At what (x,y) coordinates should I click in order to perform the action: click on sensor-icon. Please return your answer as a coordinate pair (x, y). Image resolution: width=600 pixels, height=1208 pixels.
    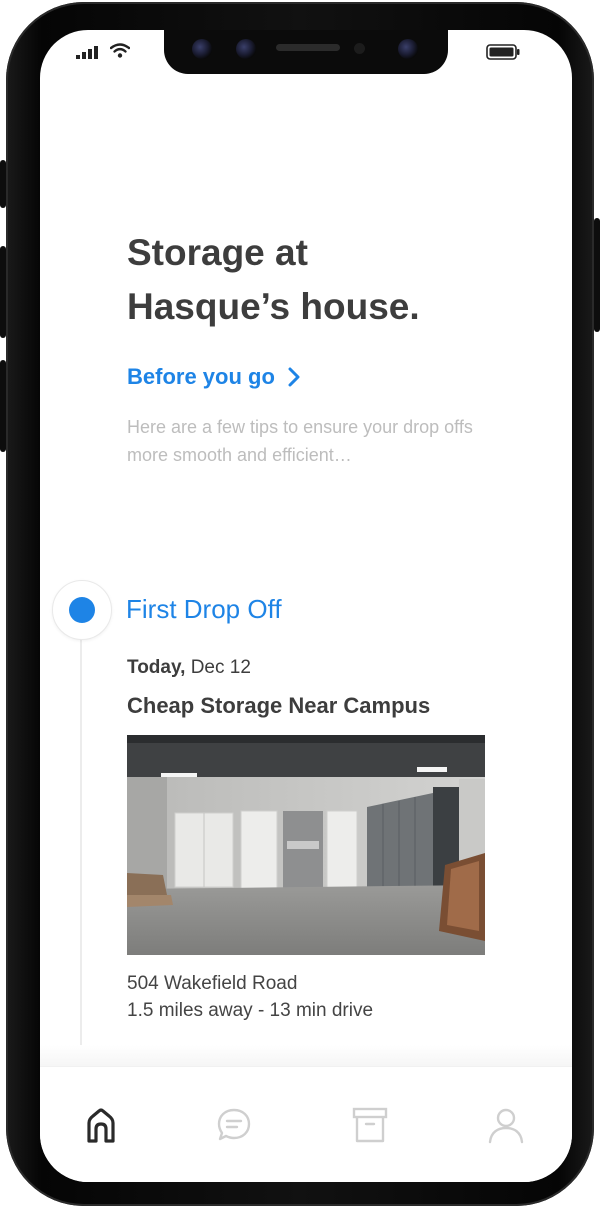
    Looking at the image, I should click on (246, 49).